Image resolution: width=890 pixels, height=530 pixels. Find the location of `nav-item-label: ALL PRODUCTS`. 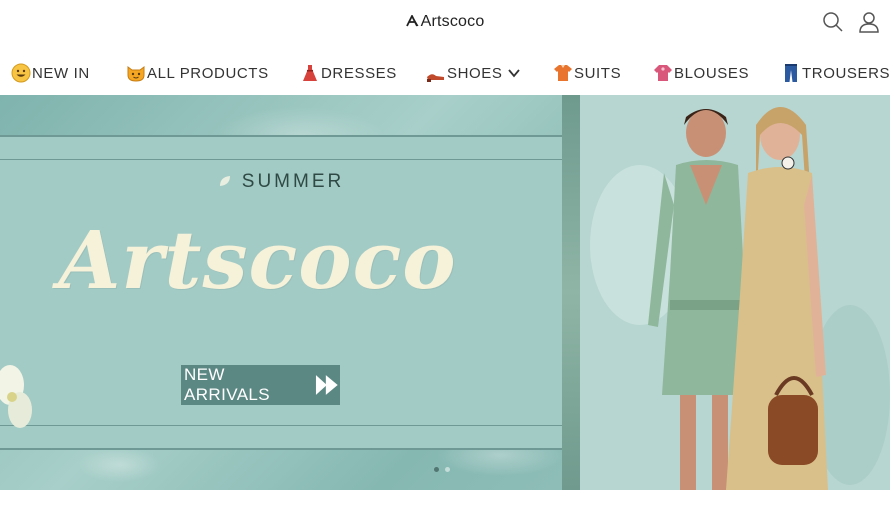

nav-item-label: ALL PRODUCTS is located at coordinates (208, 73).